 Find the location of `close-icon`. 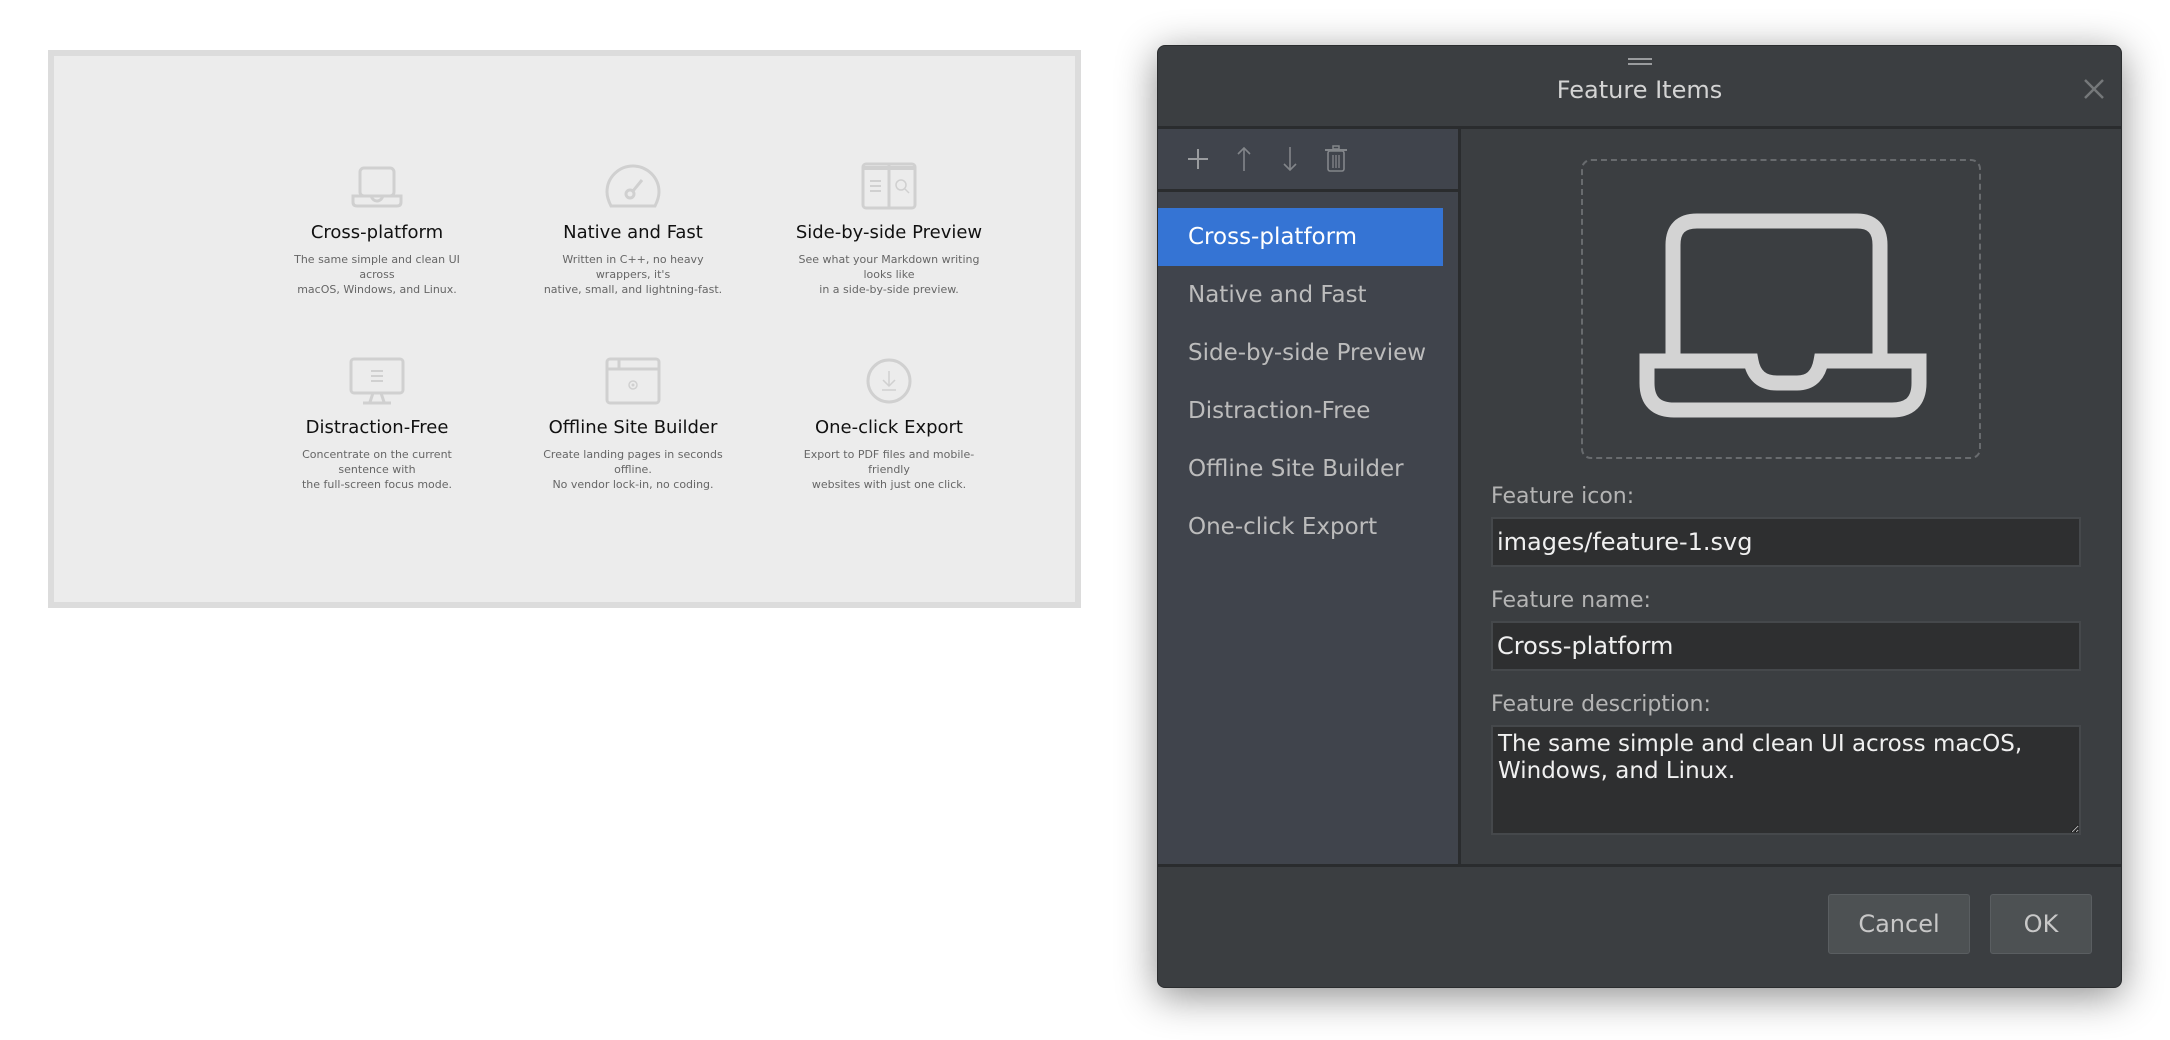

close-icon is located at coordinates (2094, 89).